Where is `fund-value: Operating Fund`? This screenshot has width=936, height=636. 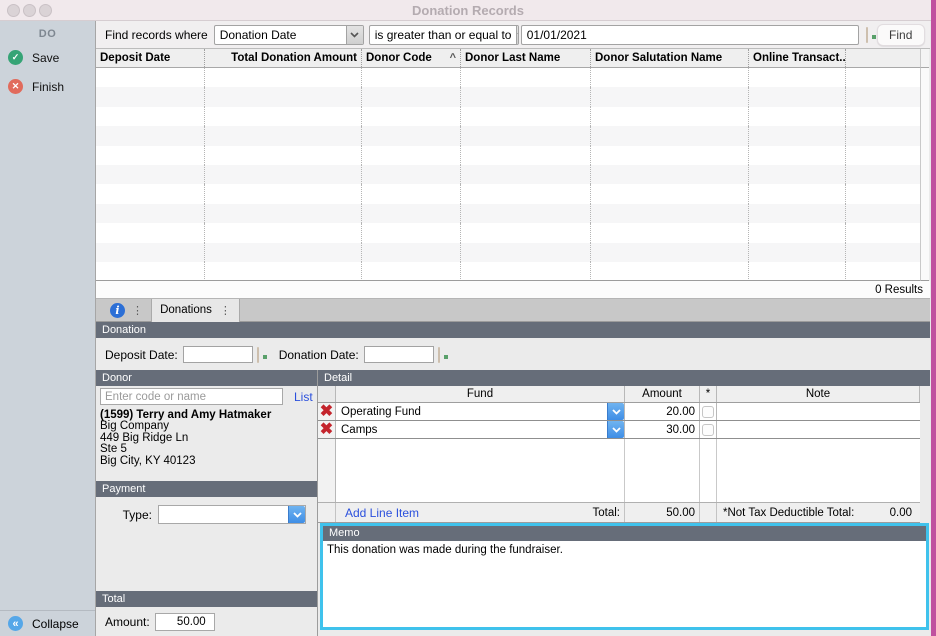 fund-value: Operating Fund is located at coordinates (381, 411).